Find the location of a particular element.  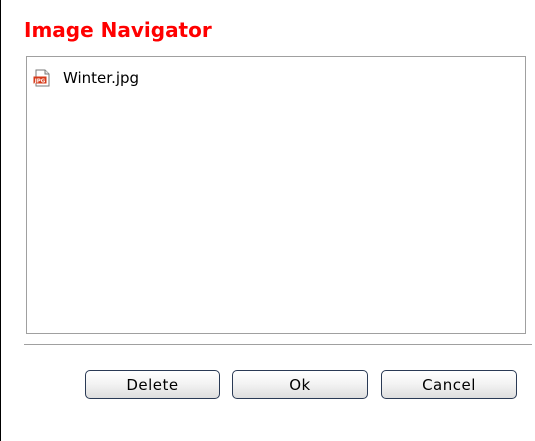

file-name: Winter.jpg is located at coordinates (101, 78).